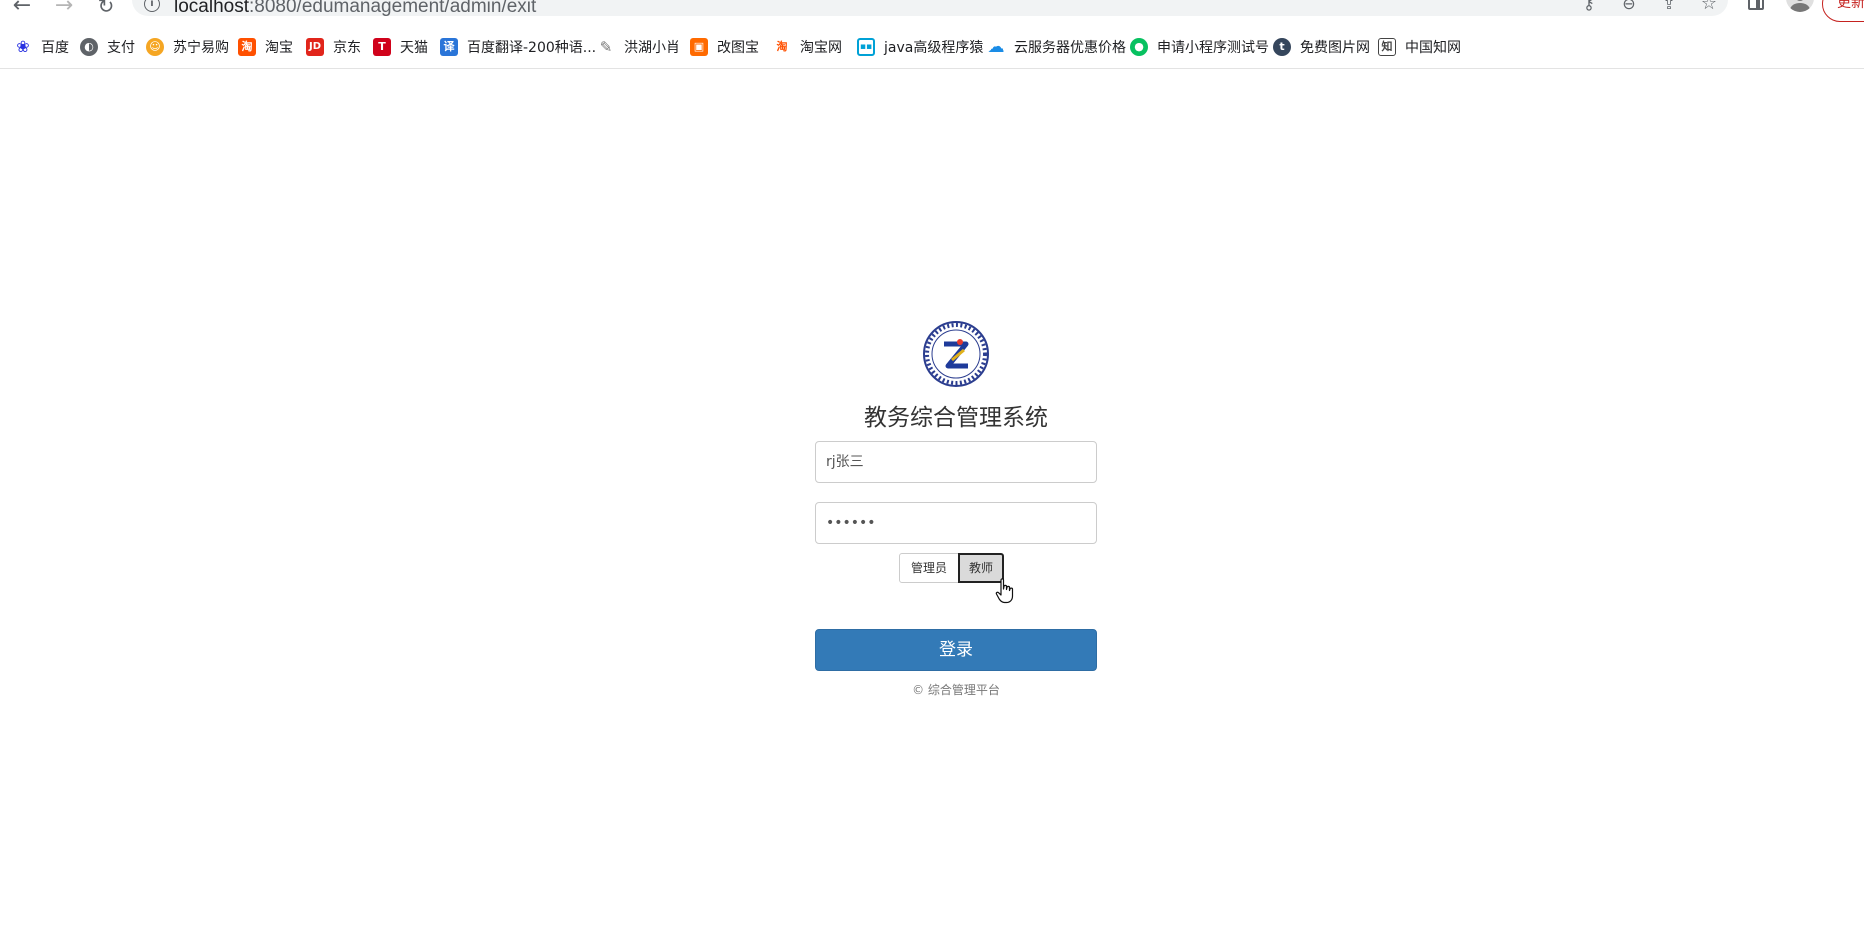  What do you see at coordinates (1213, 48) in the screenshot?
I see `bookmark-label: 申请小程序测试号` at bounding box center [1213, 48].